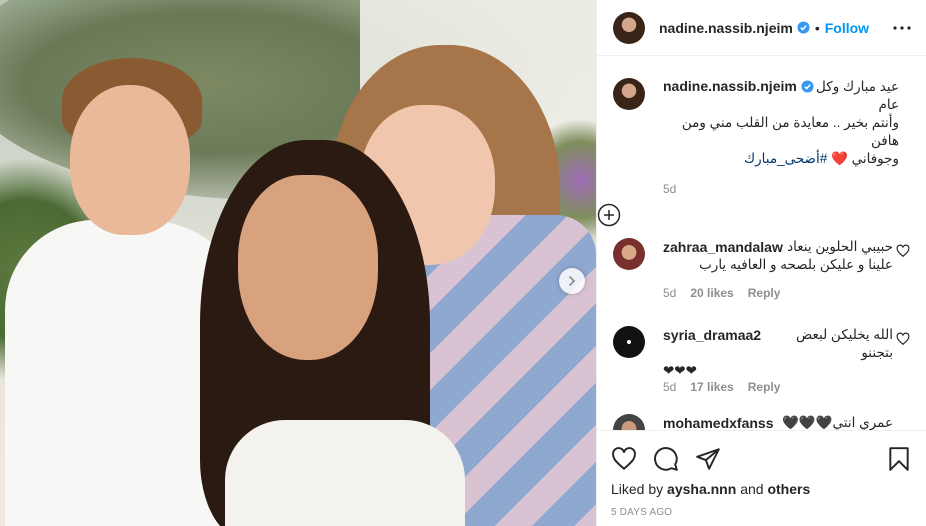 This screenshot has height=526, width=926. I want to click on comment-text-line1: عمري انتي🖤🖤🖤, so click(837, 422).